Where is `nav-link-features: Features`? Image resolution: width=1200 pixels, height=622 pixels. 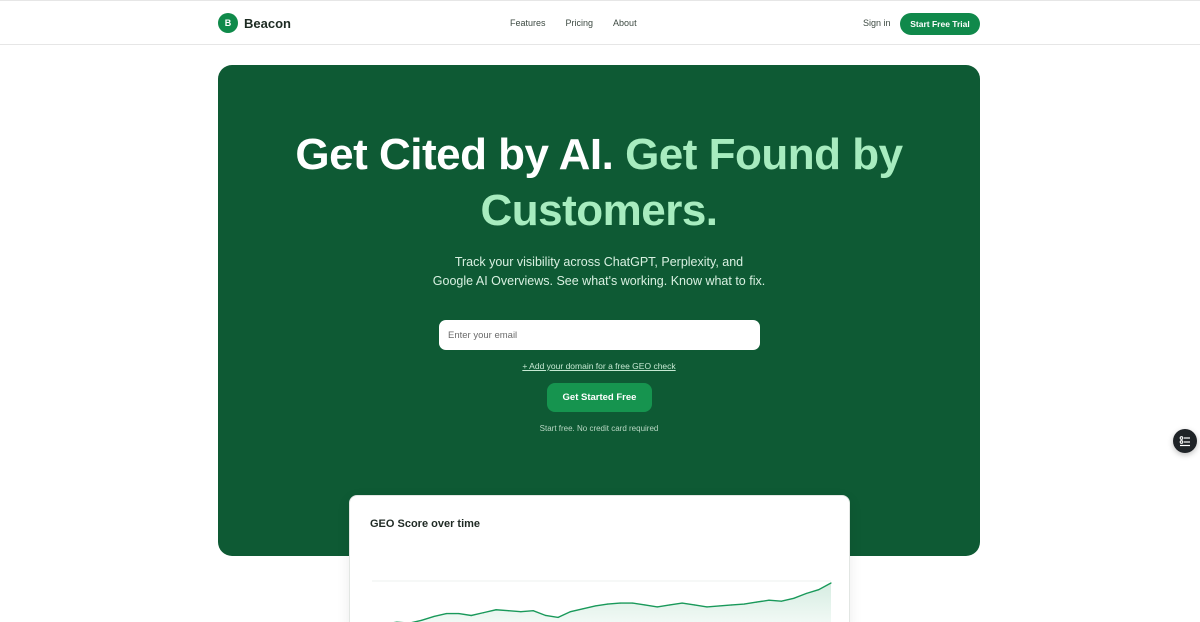 nav-link-features: Features is located at coordinates (528, 23).